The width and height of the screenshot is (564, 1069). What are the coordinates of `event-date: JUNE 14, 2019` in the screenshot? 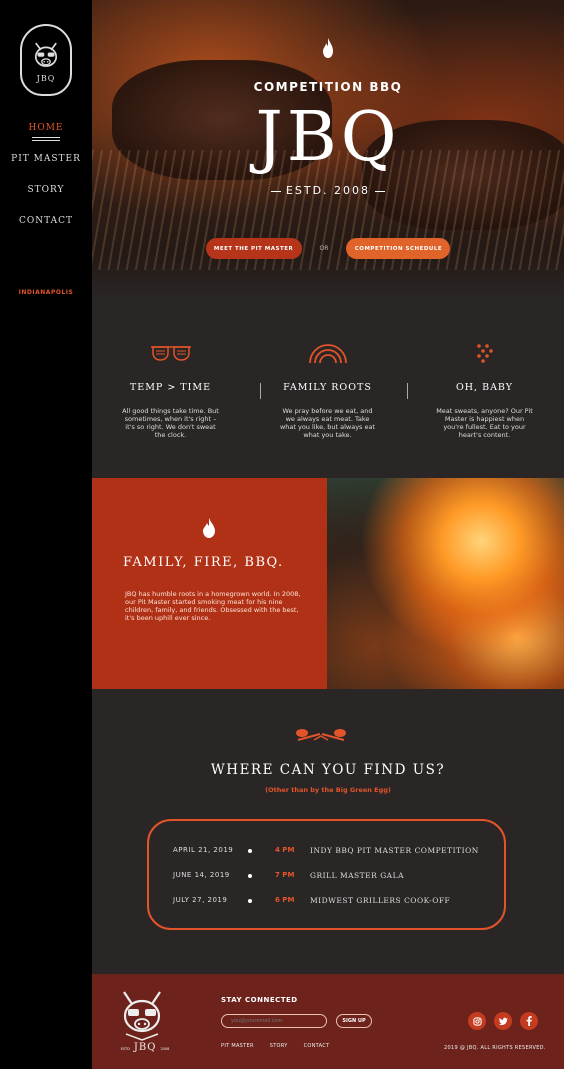 It's located at (201, 875).